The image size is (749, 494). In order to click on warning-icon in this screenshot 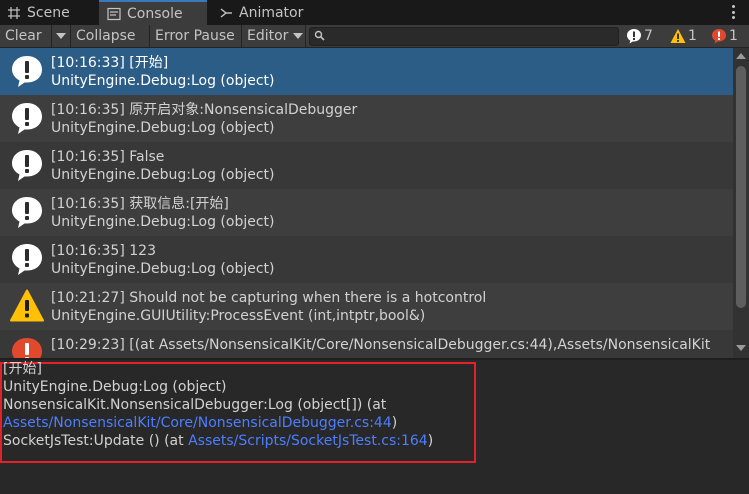, I will do `click(678, 36)`.